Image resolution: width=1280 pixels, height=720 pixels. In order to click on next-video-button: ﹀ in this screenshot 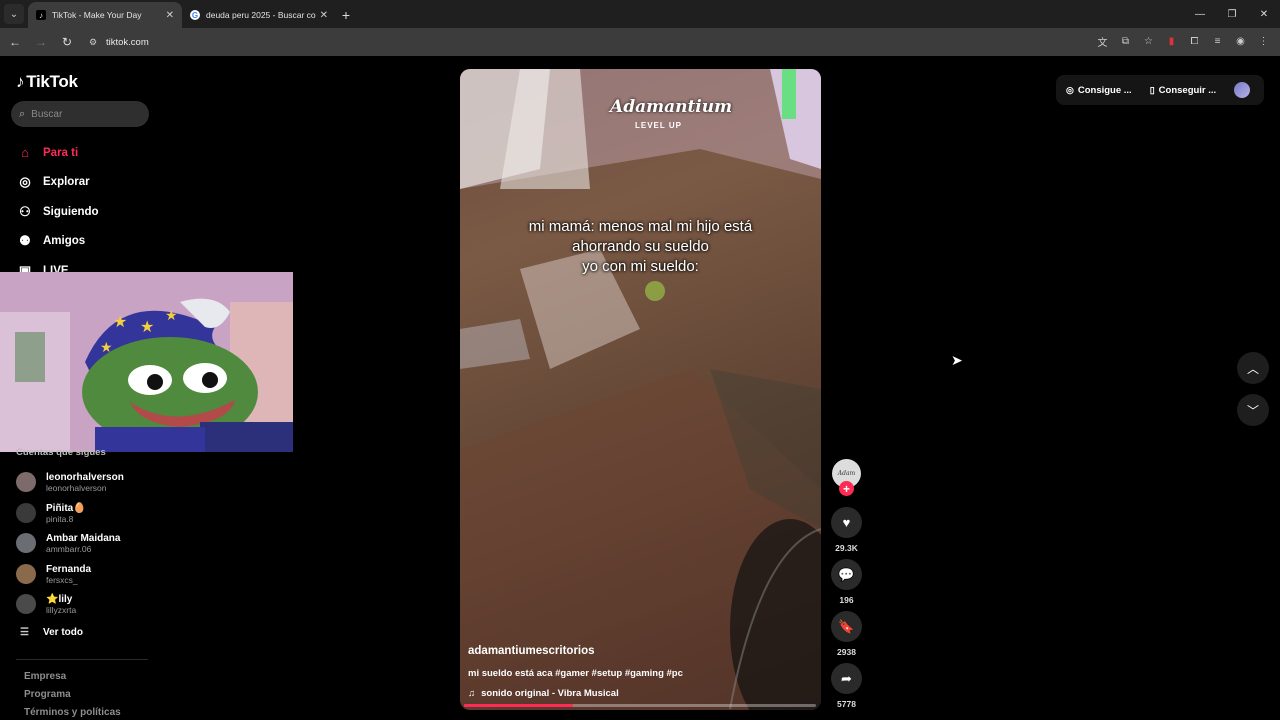, I will do `click(1253, 410)`.